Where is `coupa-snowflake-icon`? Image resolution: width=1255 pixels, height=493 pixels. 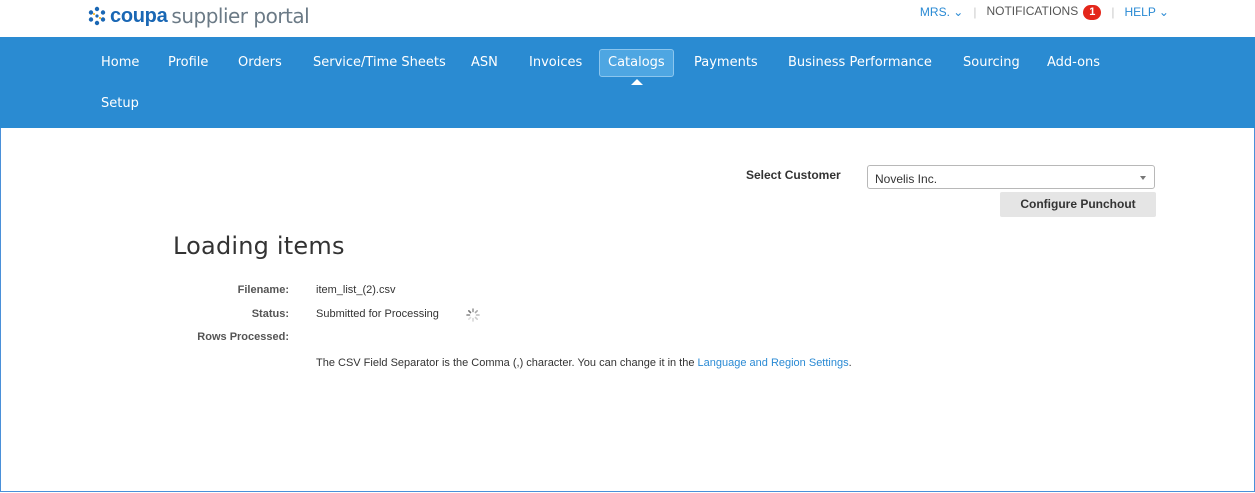
coupa-snowflake-icon is located at coordinates (97, 16).